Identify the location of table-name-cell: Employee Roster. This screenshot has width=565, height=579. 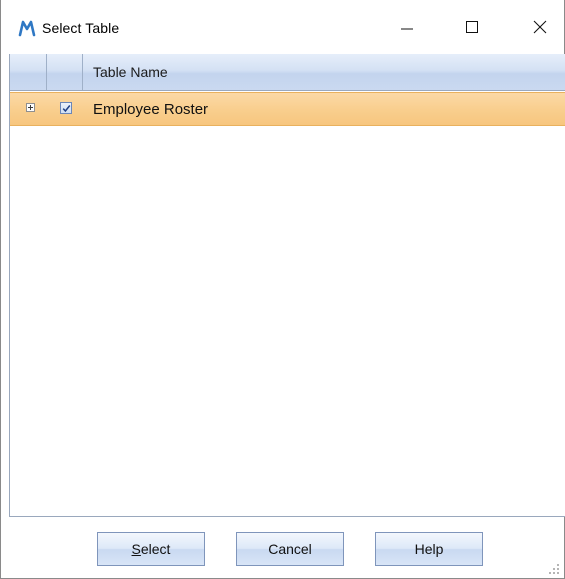
(151, 109).